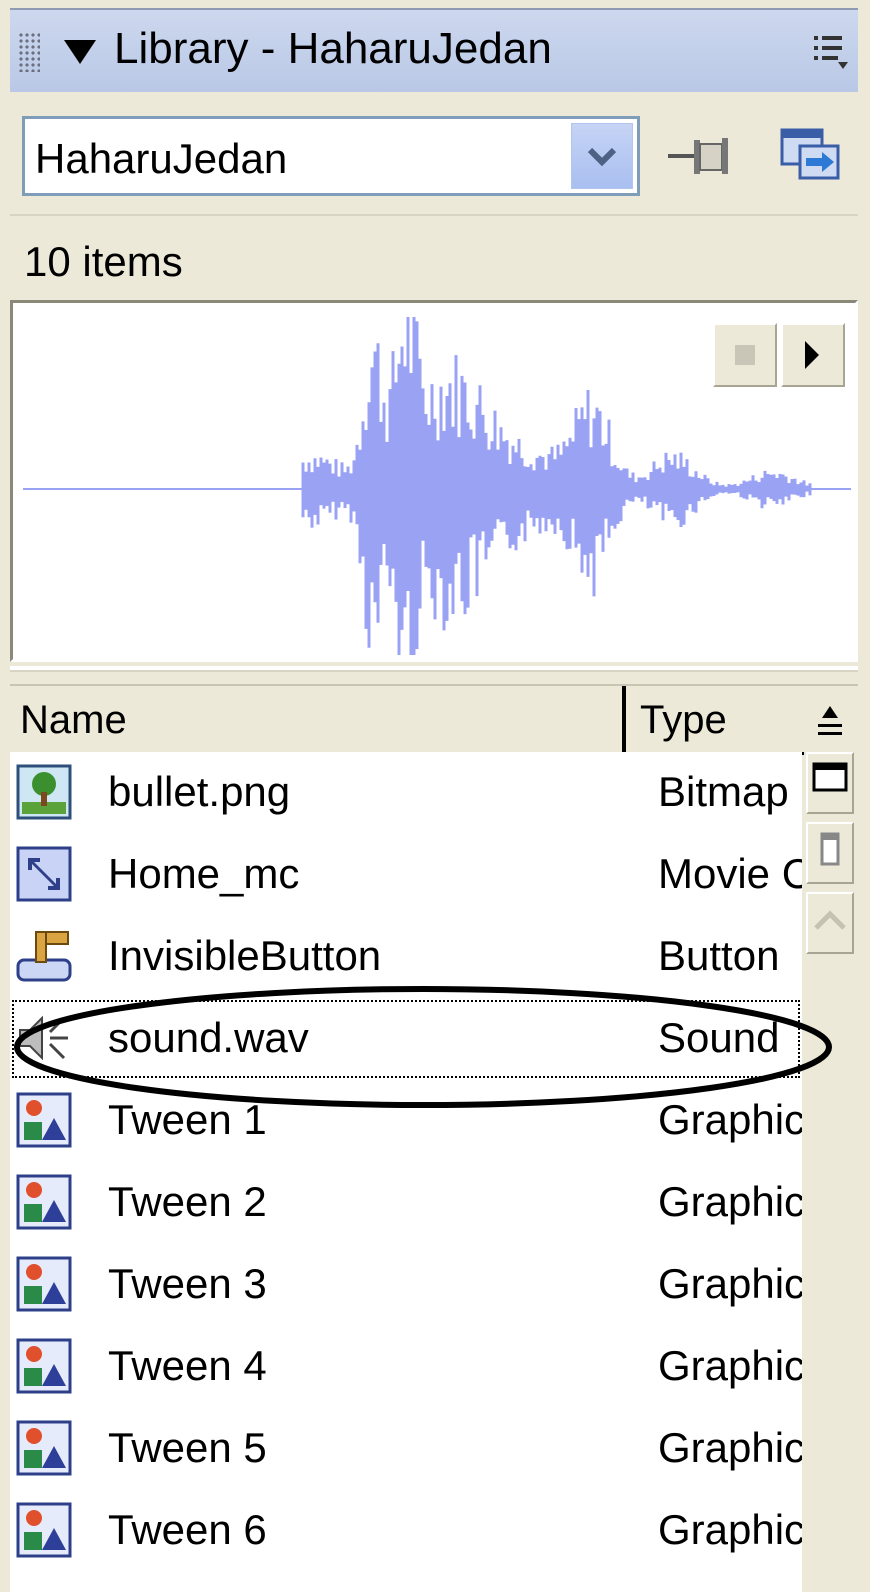 The height and width of the screenshot is (1592, 870). I want to click on item-name: Tween 4, so click(187, 1365).